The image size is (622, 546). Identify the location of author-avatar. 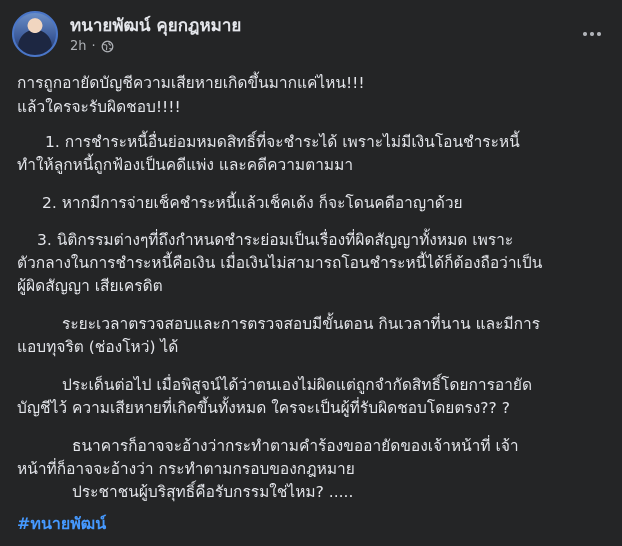
(35, 34).